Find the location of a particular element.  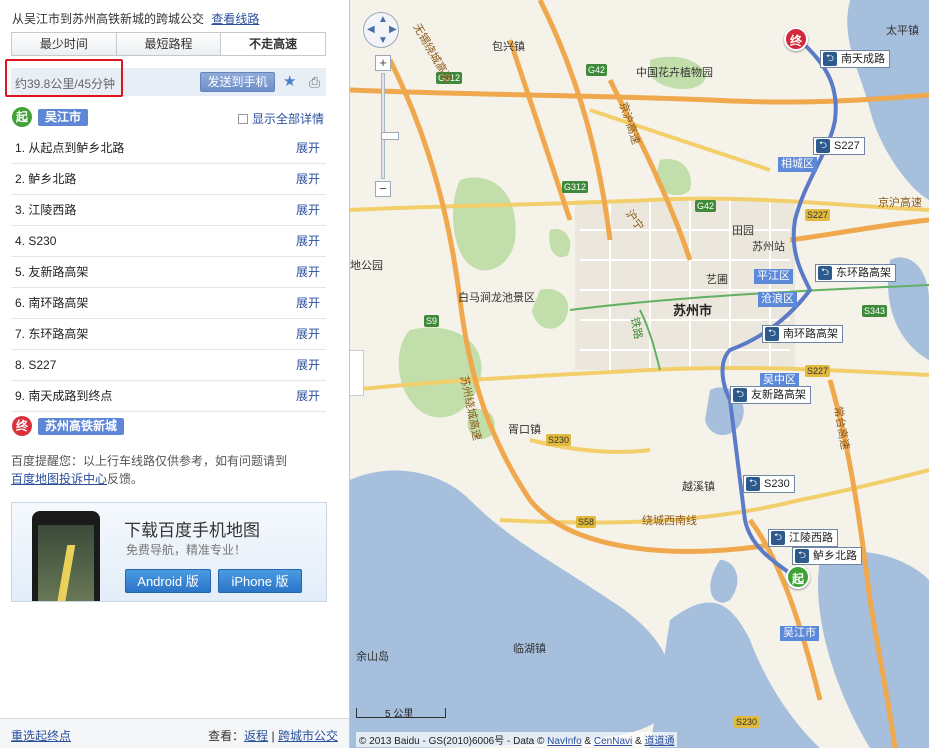

route-turn-tag: ⮌ 东环路高架 is located at coordinates (855, 273).